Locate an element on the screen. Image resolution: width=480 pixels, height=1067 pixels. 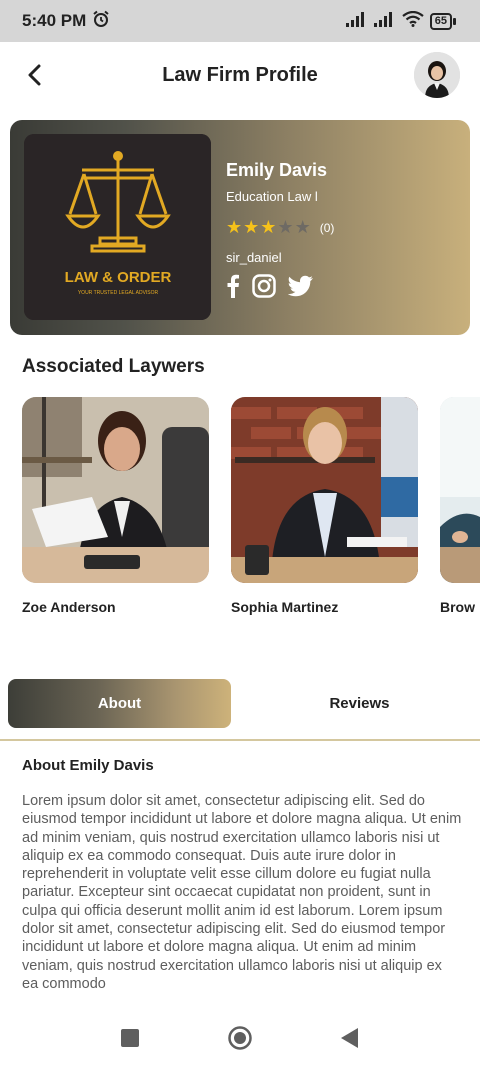
rating-row: ★★★★★ (0) is located at coordinates (280, 228).